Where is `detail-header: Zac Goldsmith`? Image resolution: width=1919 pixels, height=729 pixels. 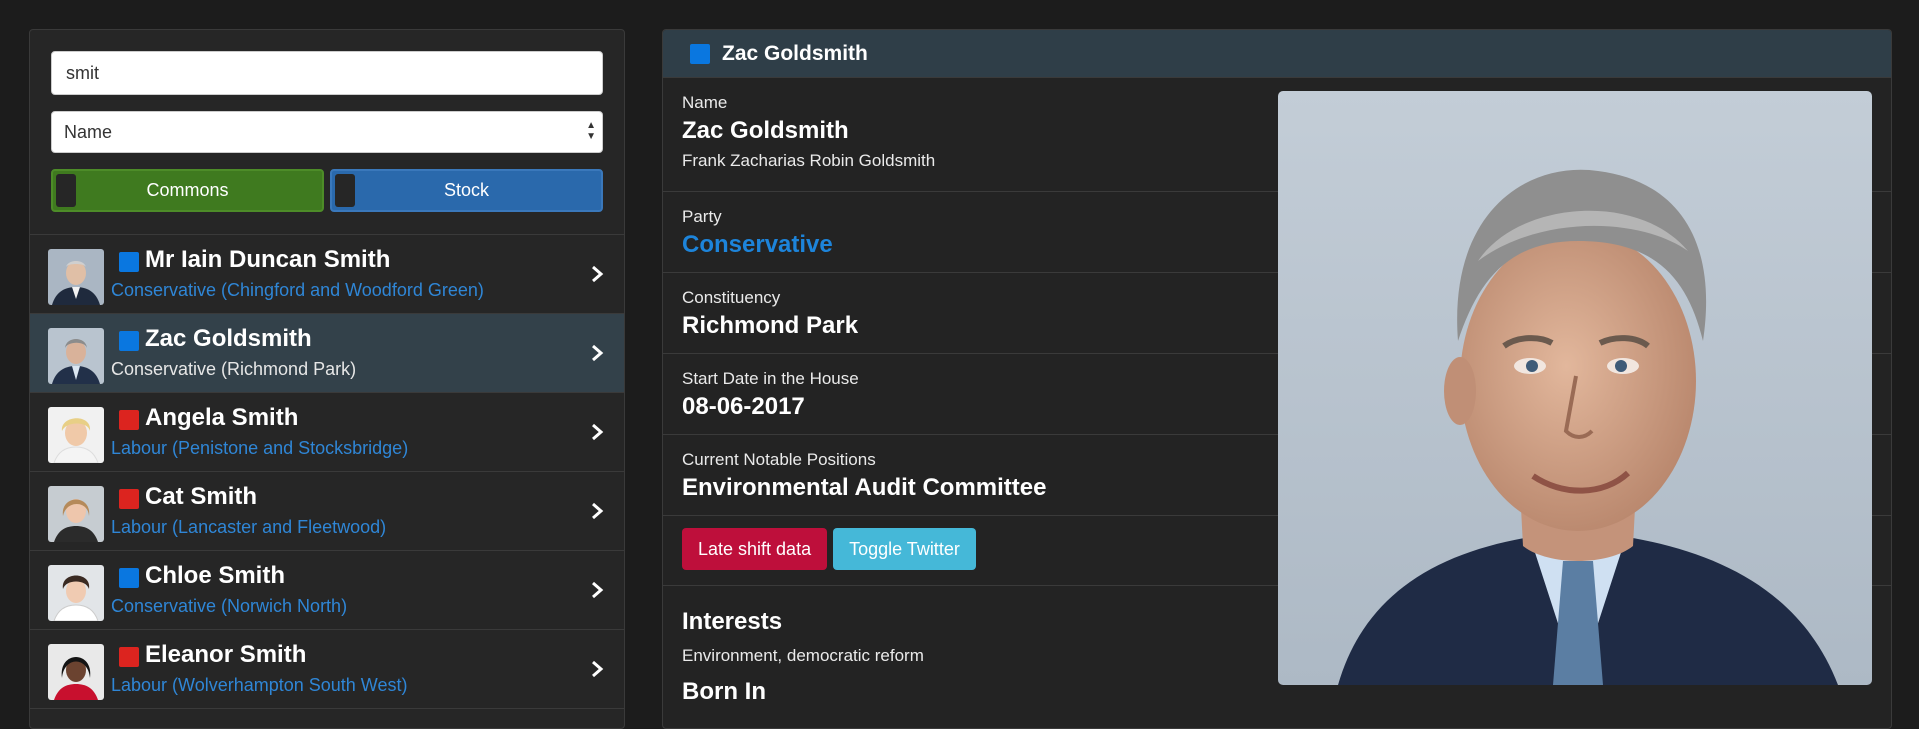
detail-header: Zac Goldsmith is located at coordinates (1277, 54).